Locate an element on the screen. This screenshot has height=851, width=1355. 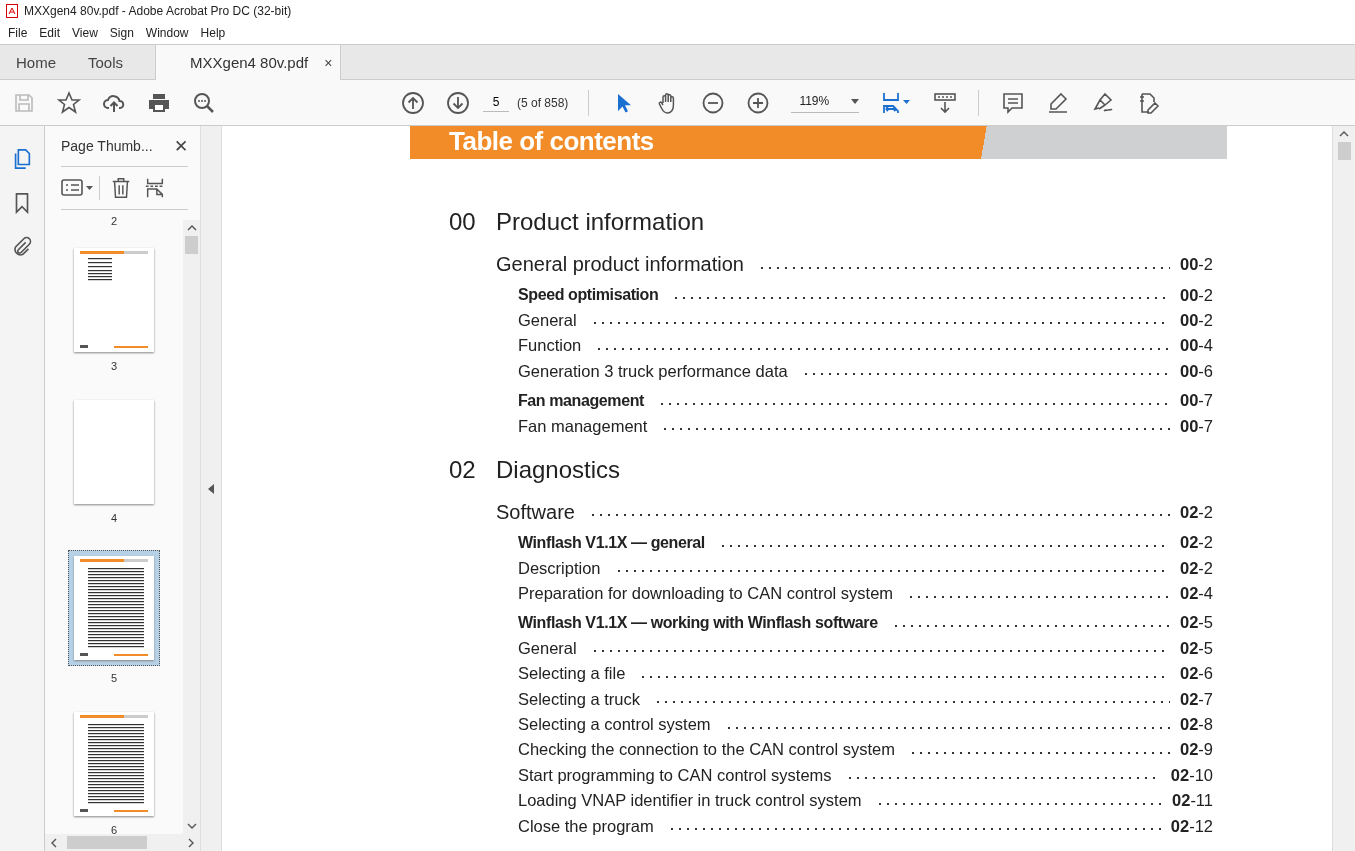
page-reference: 02-6 is located at coordinates (1196, 674).